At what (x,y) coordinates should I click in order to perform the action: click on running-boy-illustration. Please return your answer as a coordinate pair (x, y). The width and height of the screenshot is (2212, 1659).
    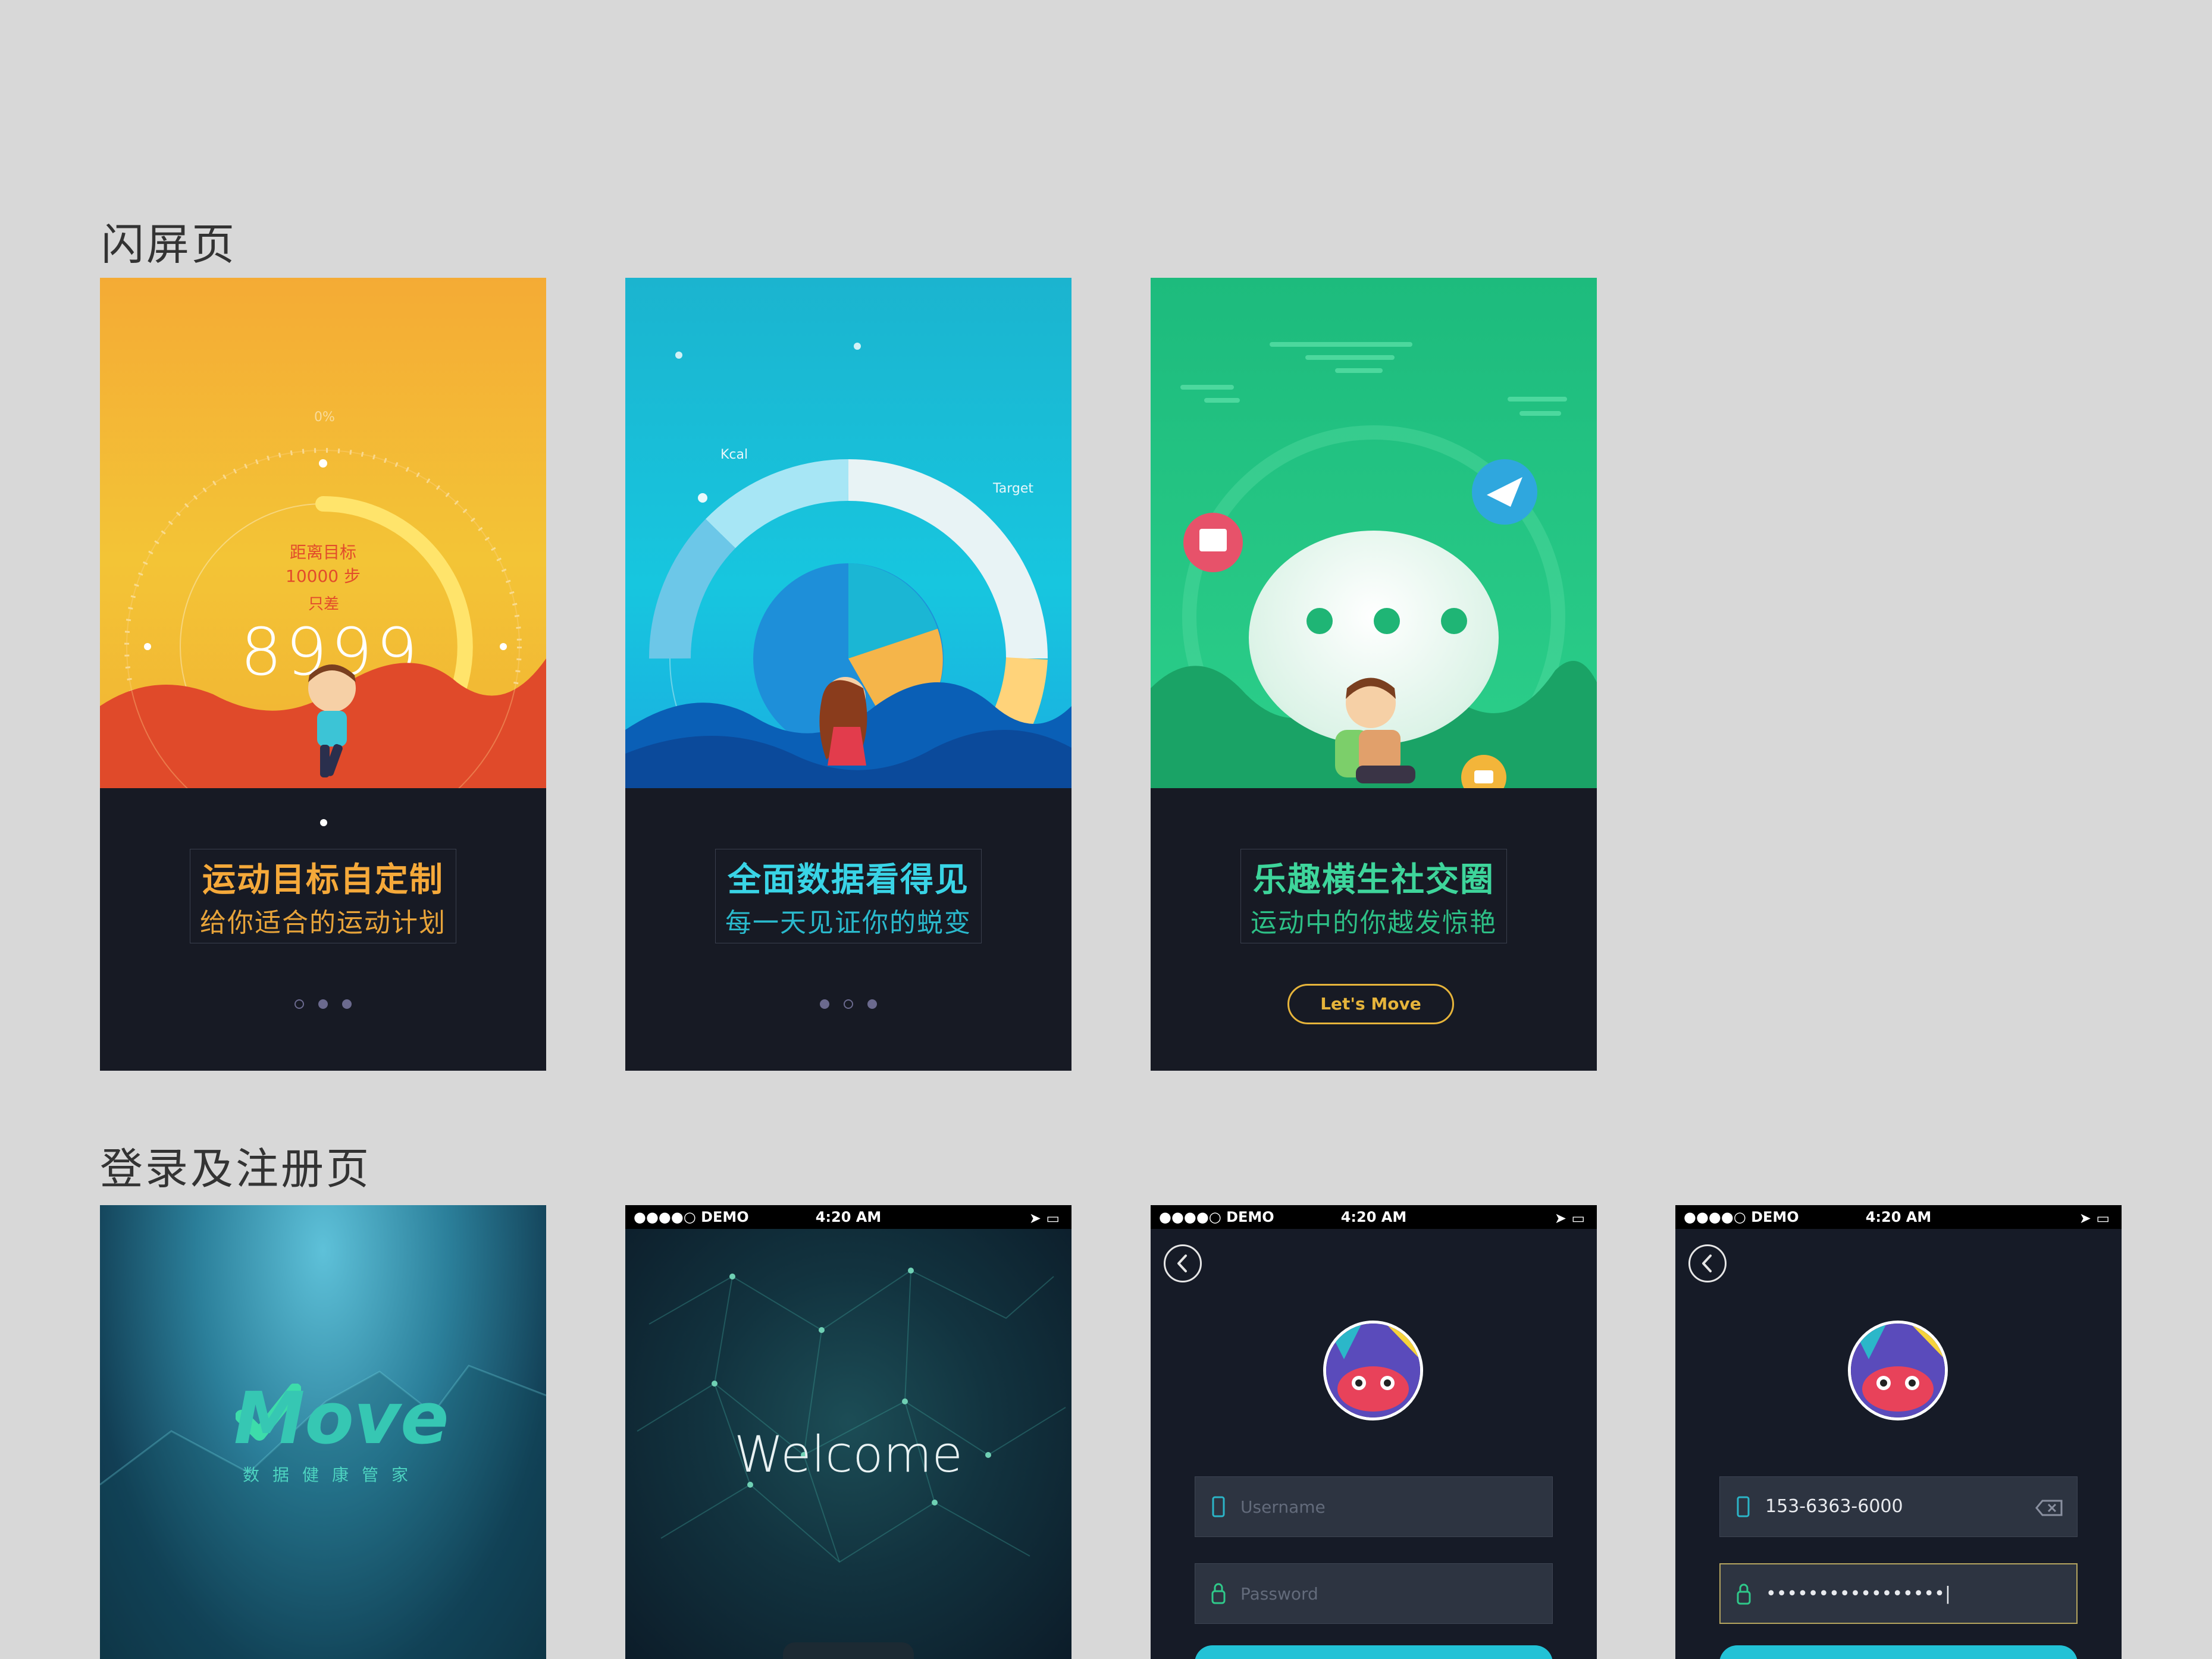
    Looking at the image, I should click on (332, 720).